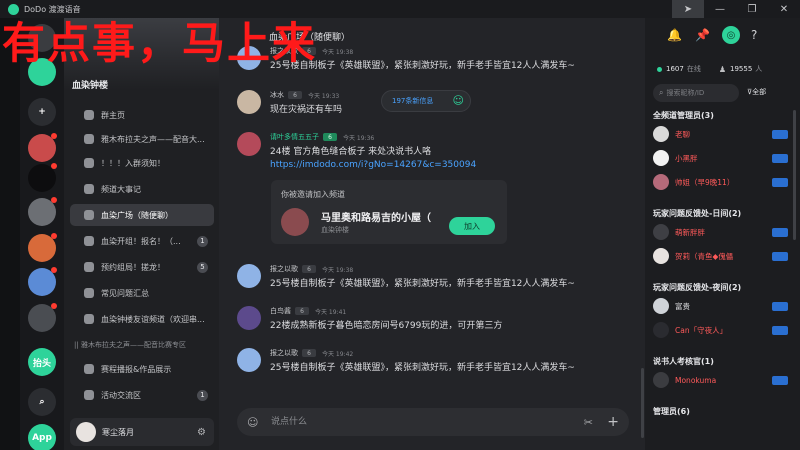 The width and height of the screenshot is (800, 450). Describe the element at coordinates (142, 369) in the screenshot. I see `sidebar-item-channel: 赛程播报&作品展示` at that location.